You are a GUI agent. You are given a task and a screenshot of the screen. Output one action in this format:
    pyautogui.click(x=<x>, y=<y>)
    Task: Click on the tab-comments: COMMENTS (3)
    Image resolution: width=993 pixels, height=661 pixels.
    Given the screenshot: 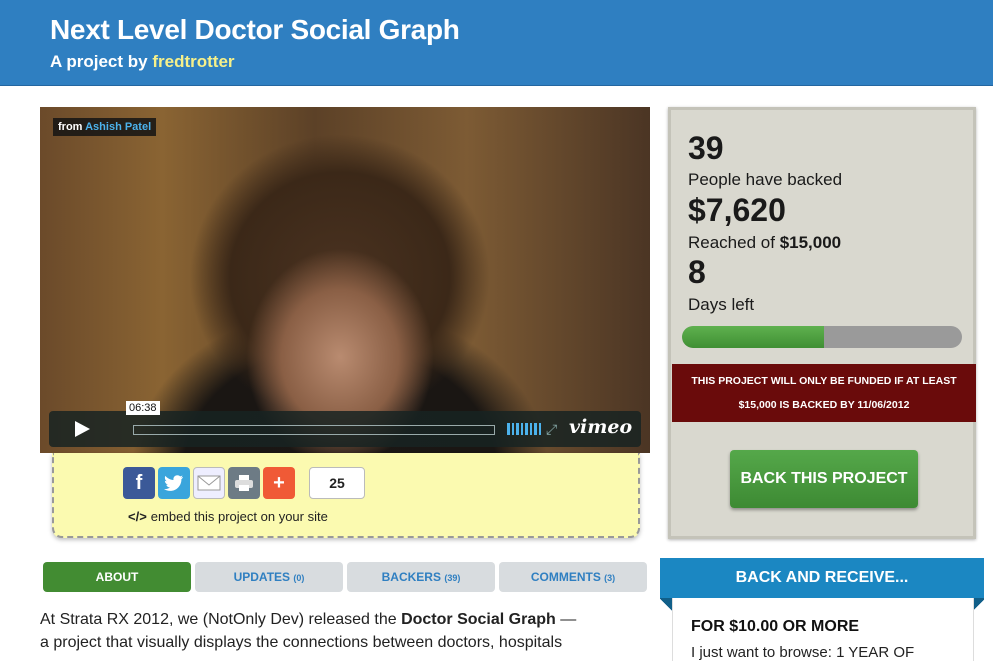 What is the action you would take?
    pyautogui.click(x=573, y=577)
    